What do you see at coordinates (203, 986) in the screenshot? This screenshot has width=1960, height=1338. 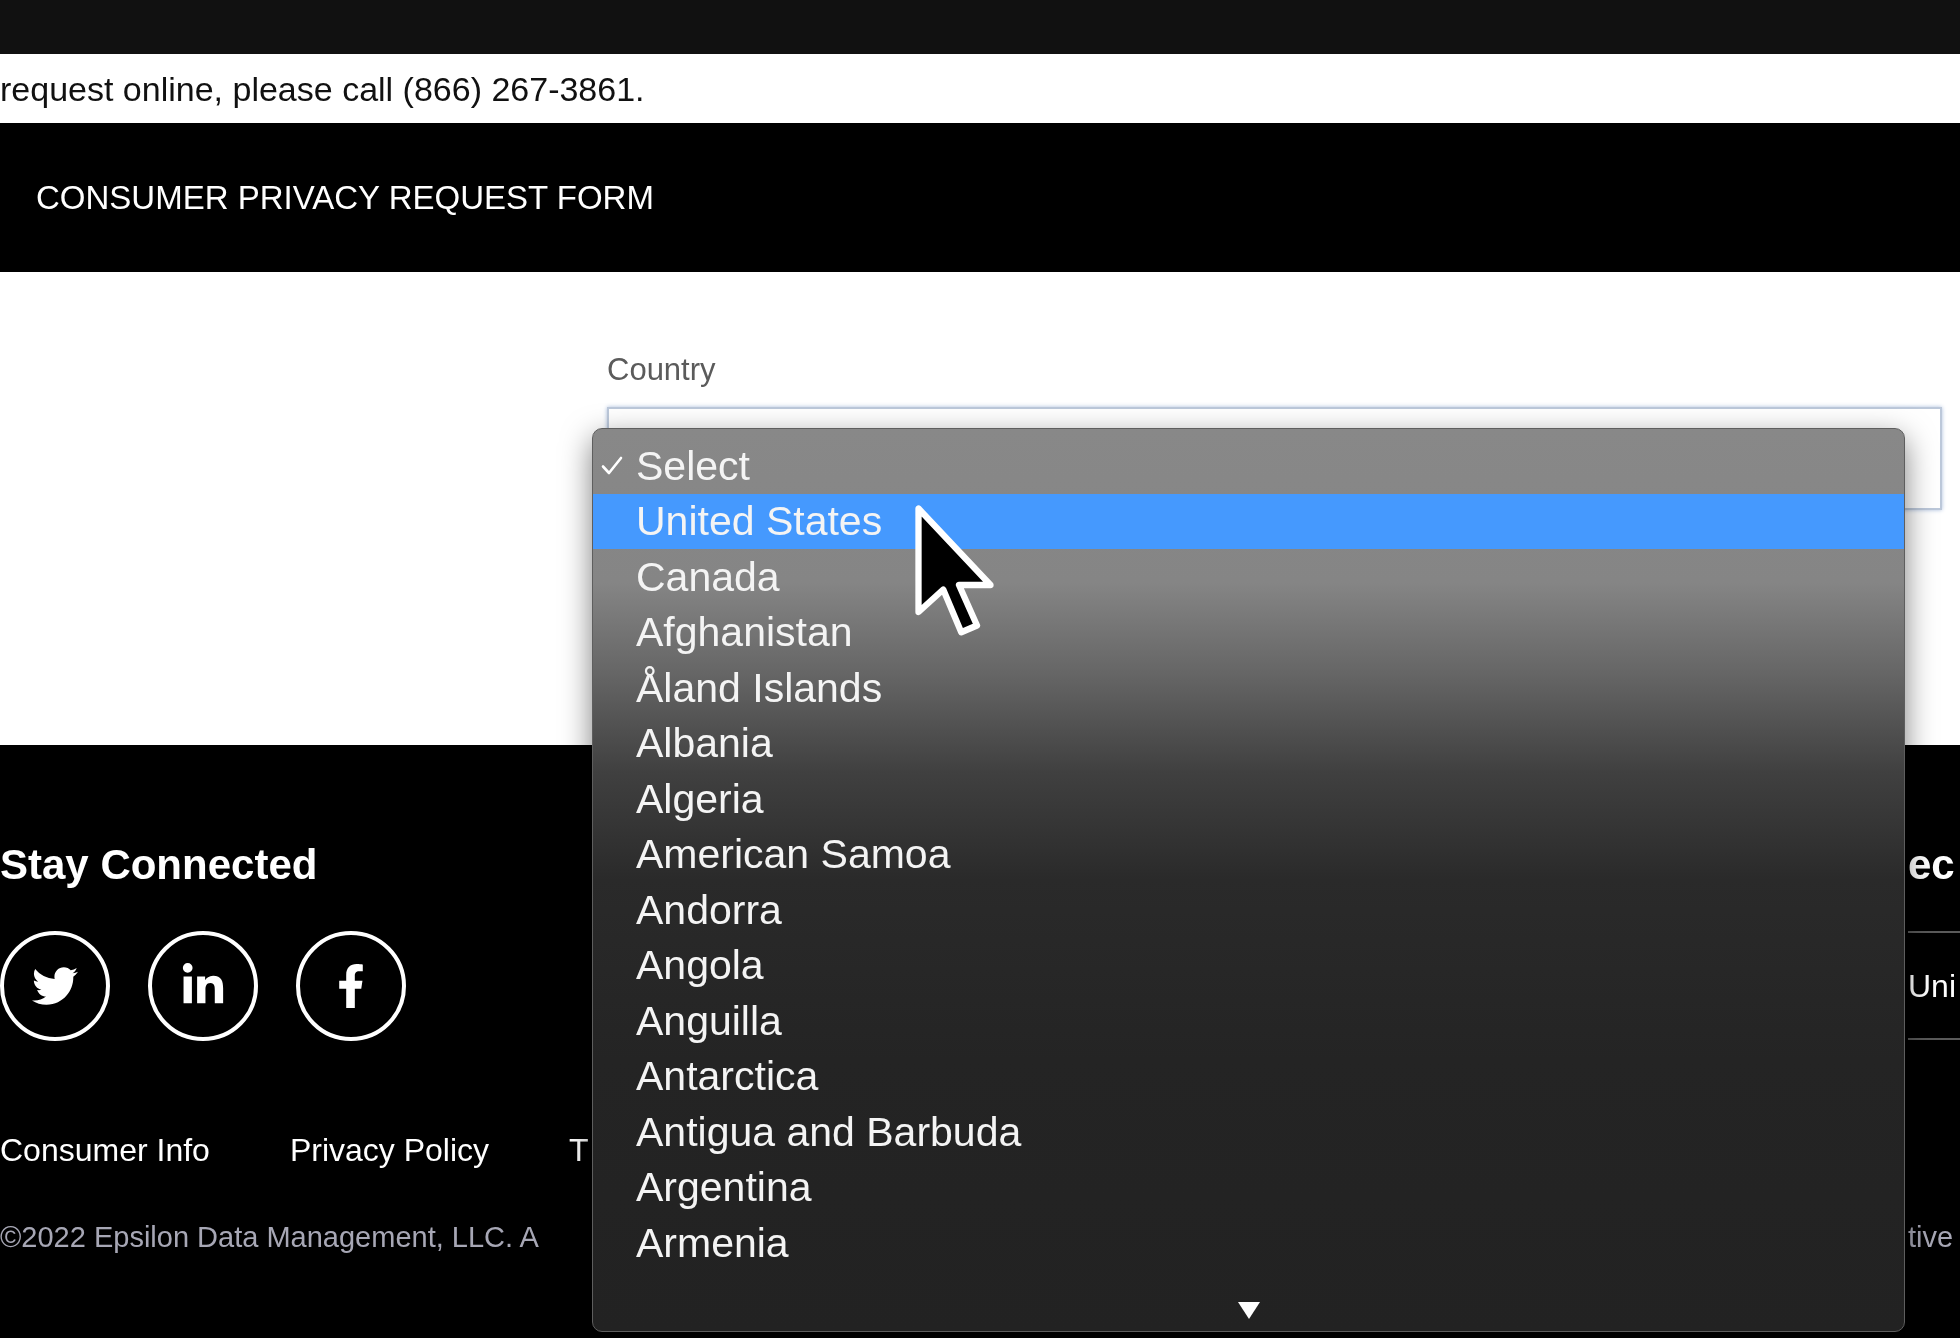 I see `in-logo-icon` at bounding box center [203, 986].